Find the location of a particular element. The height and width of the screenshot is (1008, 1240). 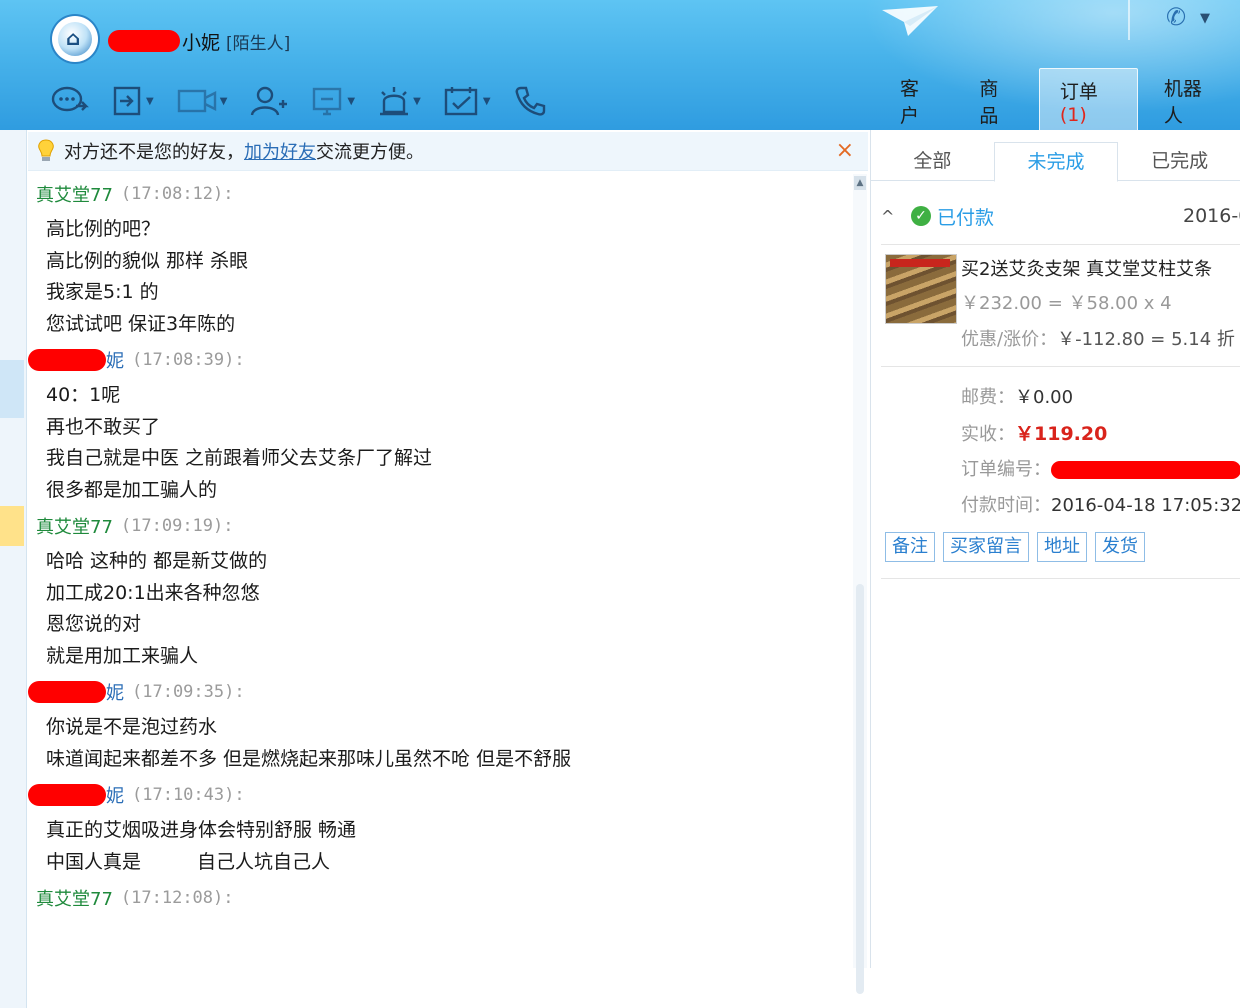

pay-time-value: 2016-04-18 17:05:32 is located at coordinates (1145, 505).